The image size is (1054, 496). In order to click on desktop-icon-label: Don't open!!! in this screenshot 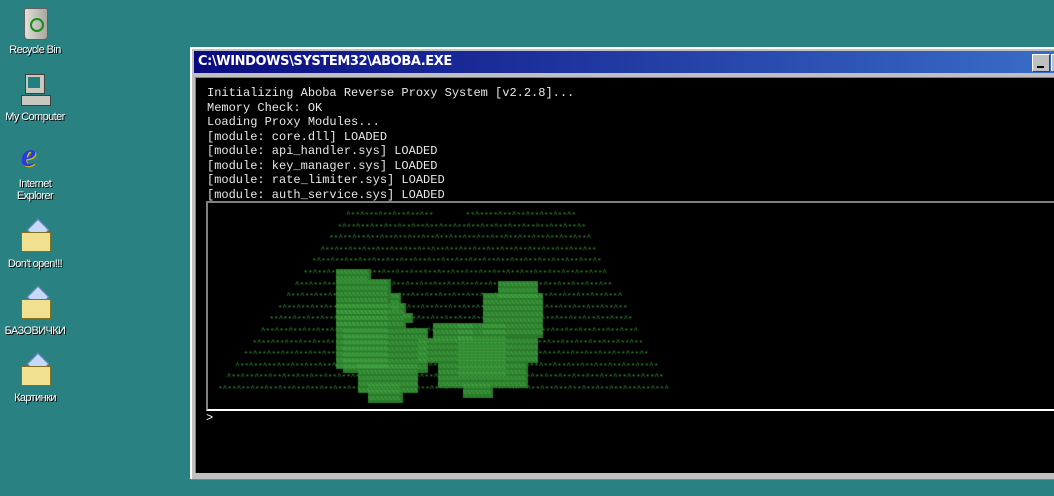, I will do `click(35, 264)`.